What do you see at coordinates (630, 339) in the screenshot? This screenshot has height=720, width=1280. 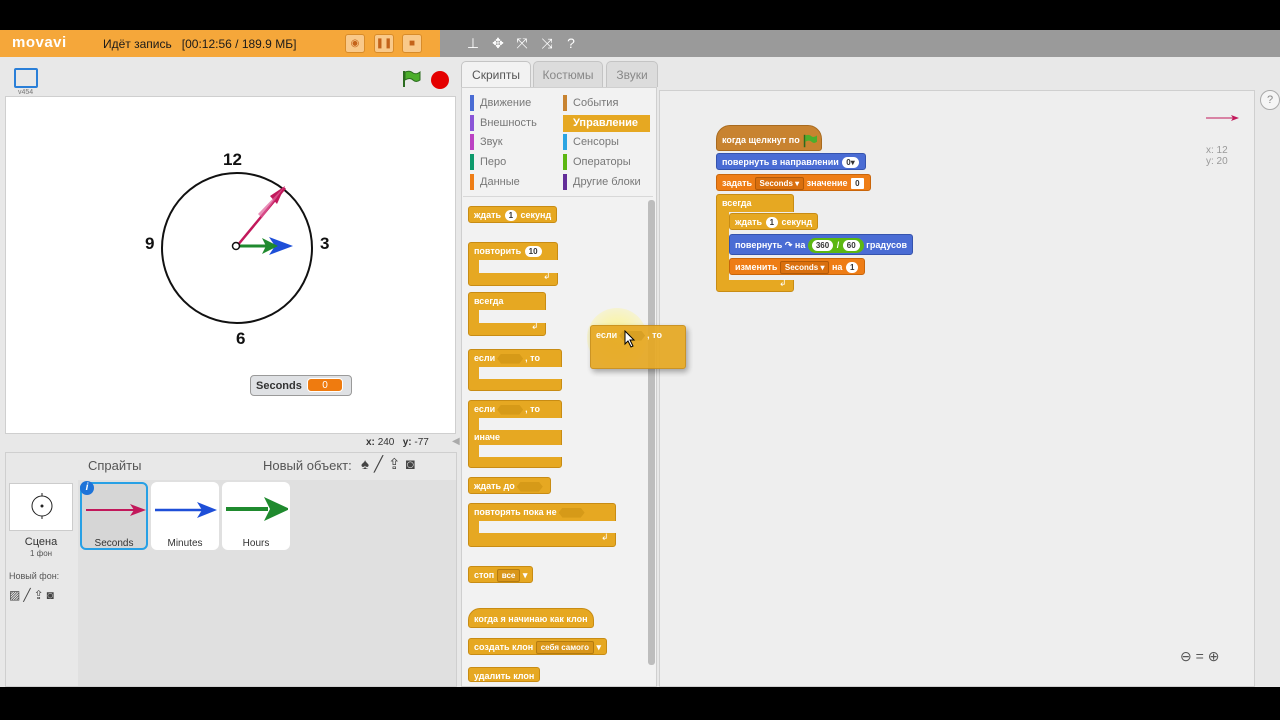 I see `mouse-cursor-icon` at bounding box center [630, 339].